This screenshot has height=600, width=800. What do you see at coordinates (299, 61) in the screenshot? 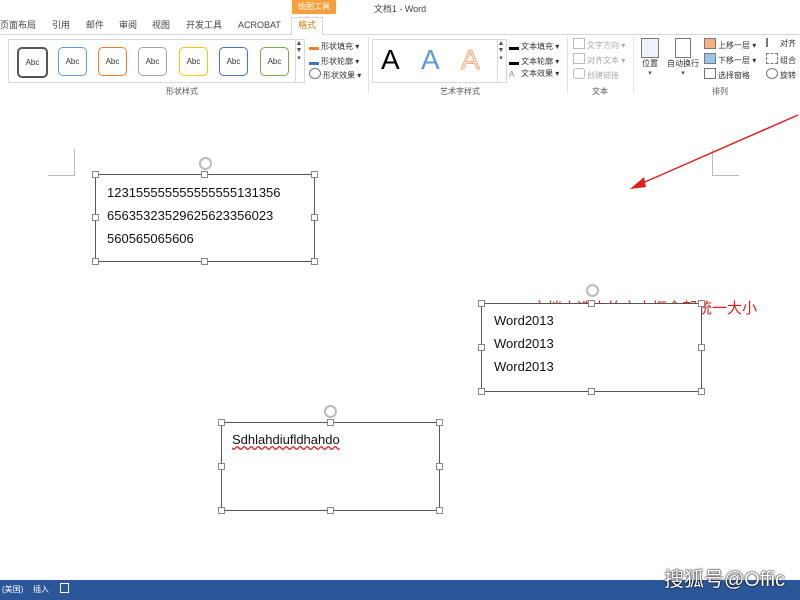
I see `gallery-more-button: ▲ ▼ ▾` at bounding box center [299, 61].